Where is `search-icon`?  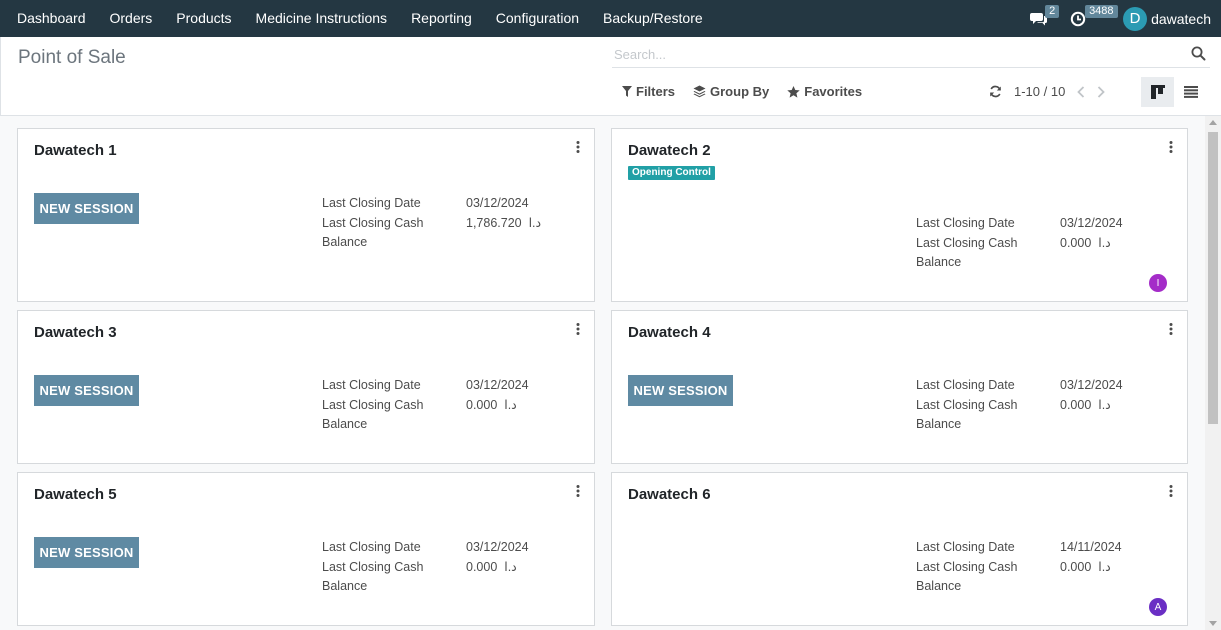 search-icon is located at coordinates (1198, 56).